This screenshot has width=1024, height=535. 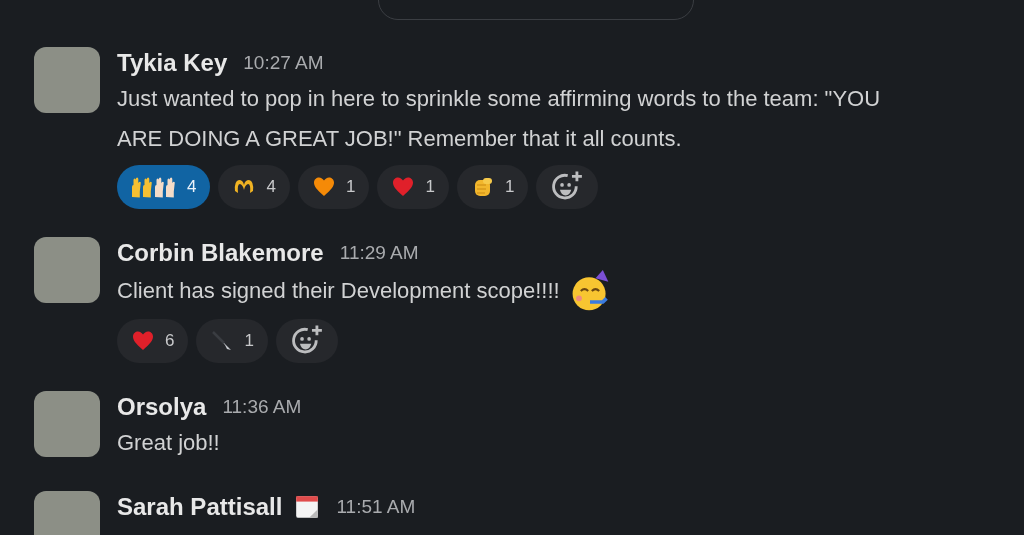 I want to click on timestamp: 11:51 AM, so click(x=376, y=507).